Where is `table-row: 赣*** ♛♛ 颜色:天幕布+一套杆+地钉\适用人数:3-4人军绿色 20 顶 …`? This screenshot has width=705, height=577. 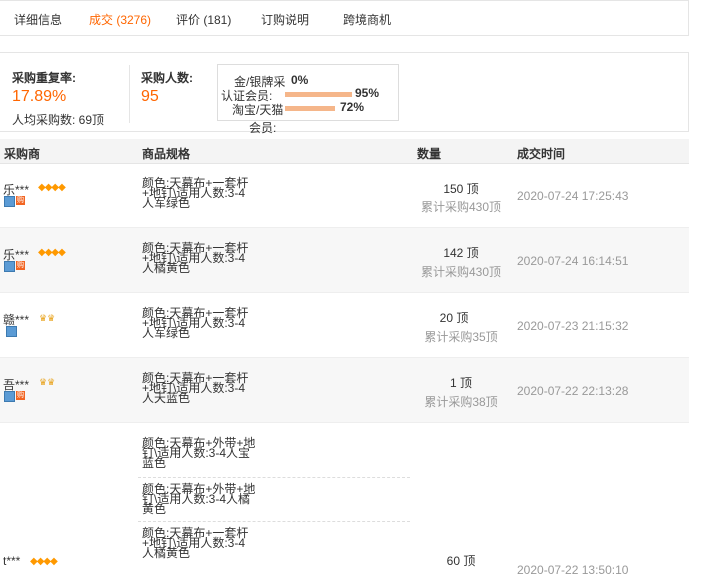
table-row: 赣*** ♛♛ 颜色:天幕布+一套杆+地钉\适用人数:3-4人军绿色 20 顶 … is located at coordinates (344, 325).